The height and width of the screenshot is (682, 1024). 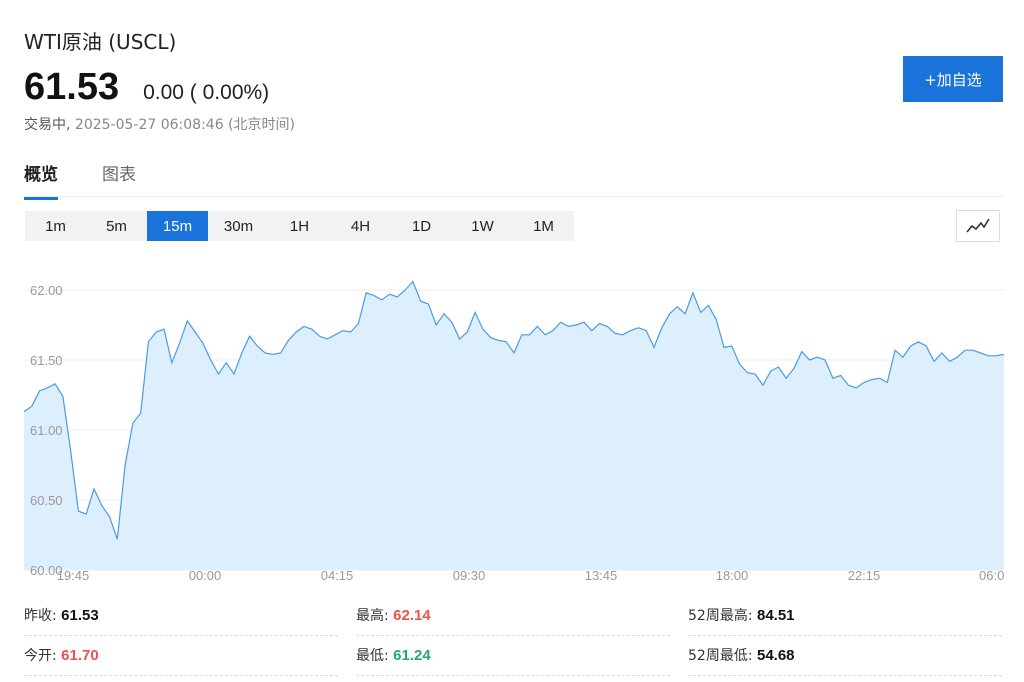 What do you see at coordinates (46, 290) in the screenshot?
I see `y-tick-label: 62.00` at bounding box center [46, 290].